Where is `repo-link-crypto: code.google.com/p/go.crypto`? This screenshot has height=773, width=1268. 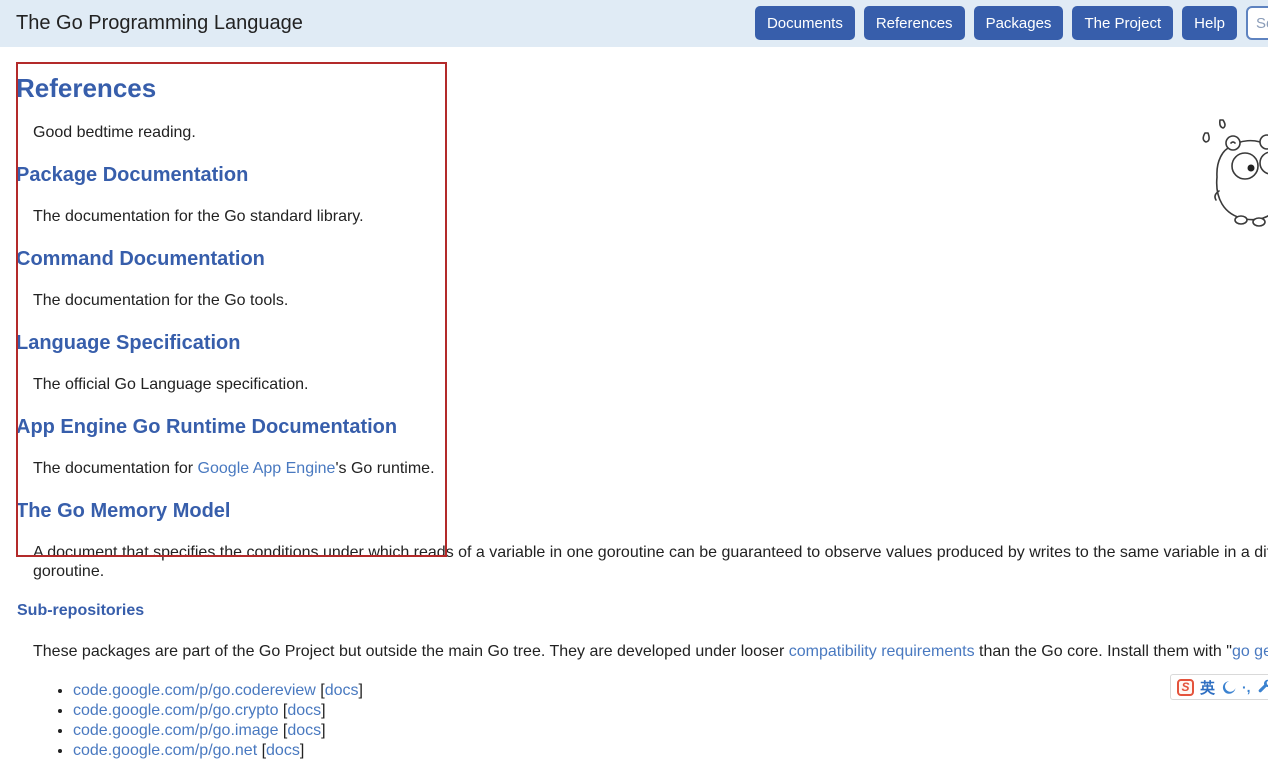 repo-link-crypto: code.google.com/p/go.crypto is located at coordinates (175, 710).